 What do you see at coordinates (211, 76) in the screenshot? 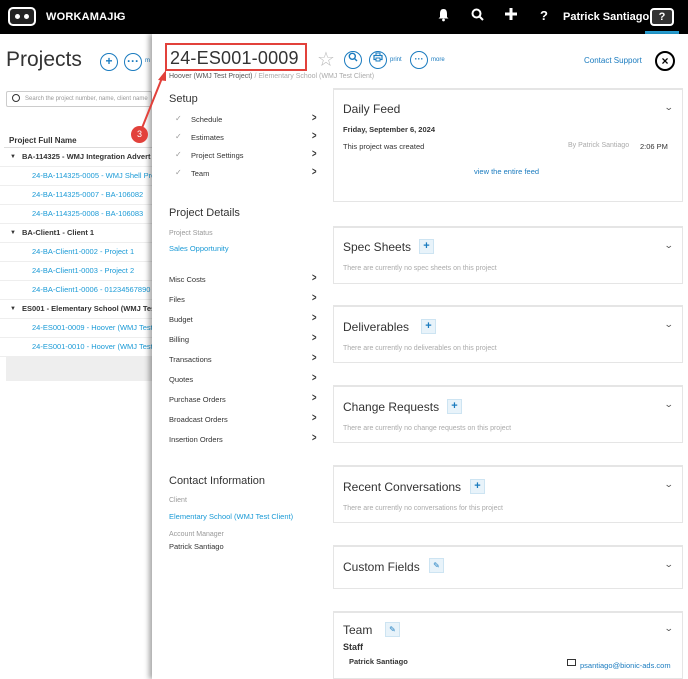
I see `breadcrumb-project: Hoover (WMJ Test Project)` at bounding box center [211, 76].